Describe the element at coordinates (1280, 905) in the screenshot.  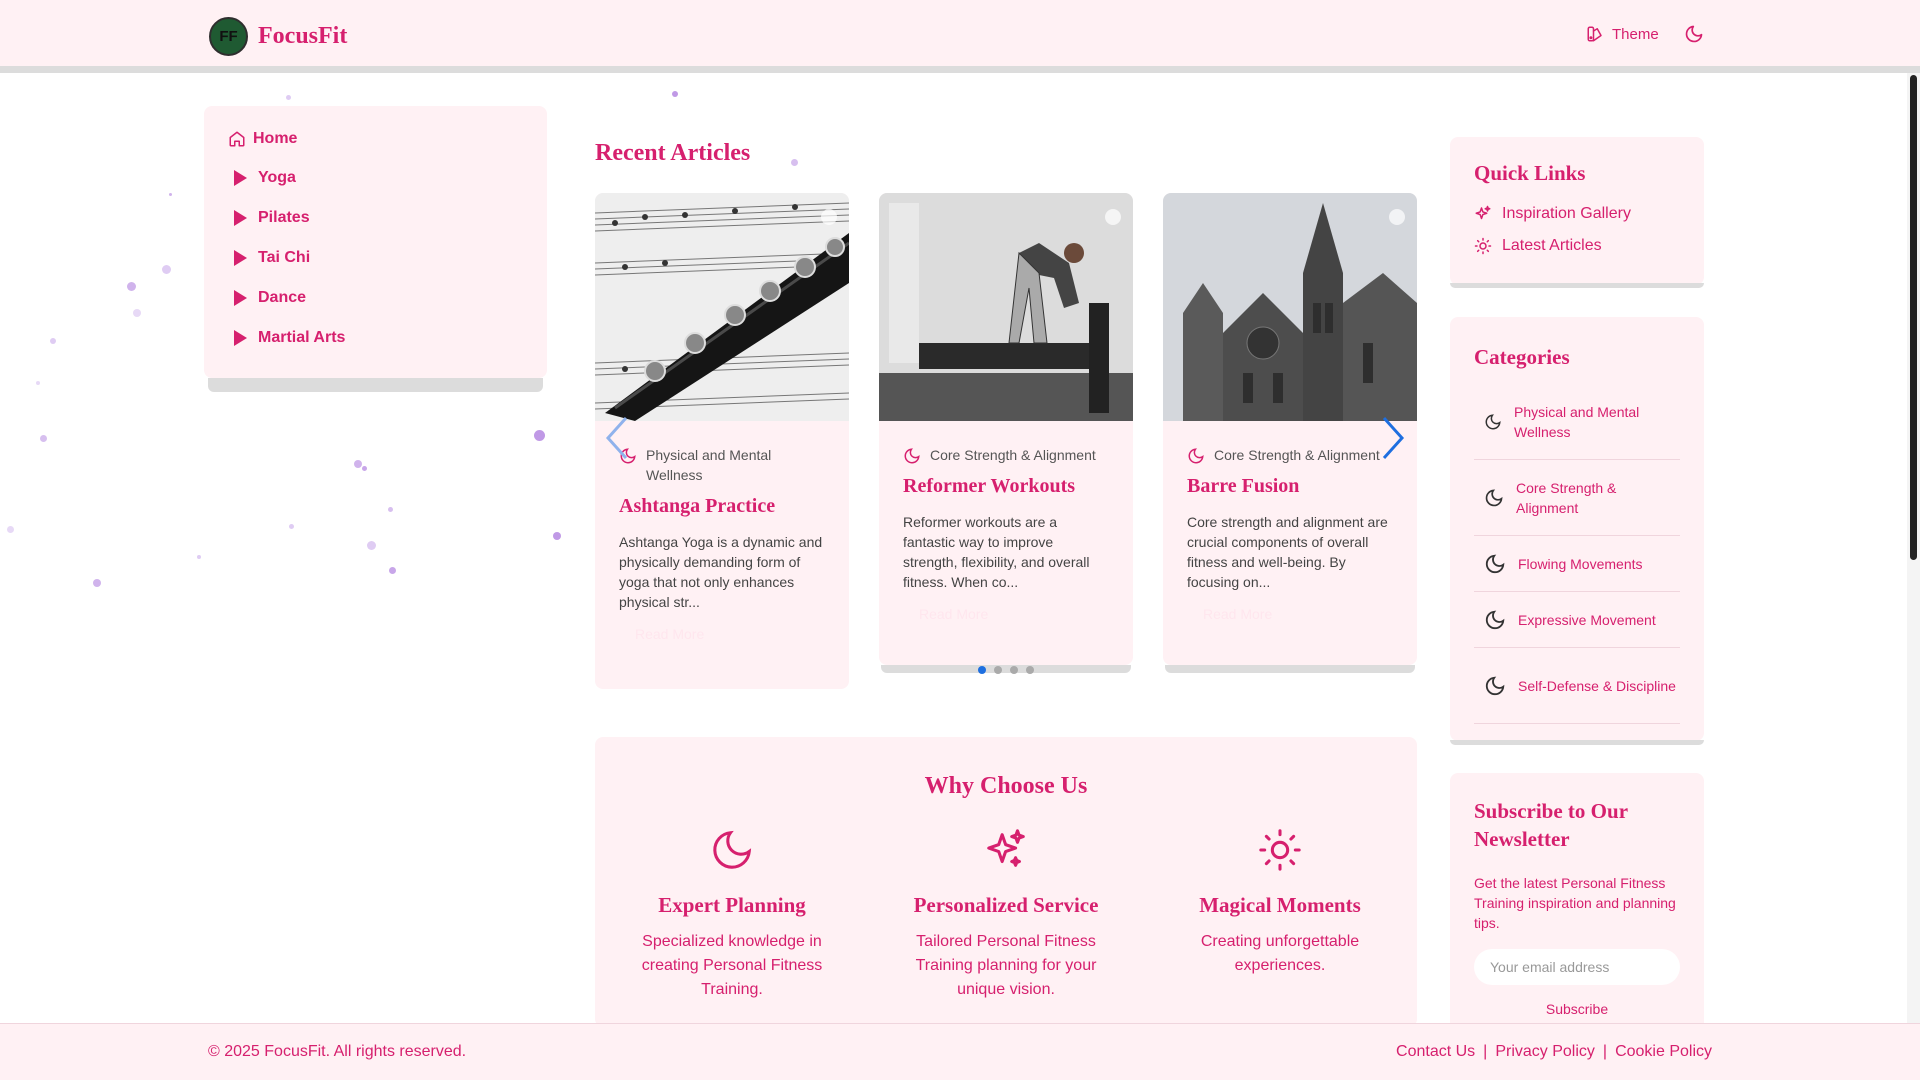
I see `feature-title: Magical Moments` at that location.